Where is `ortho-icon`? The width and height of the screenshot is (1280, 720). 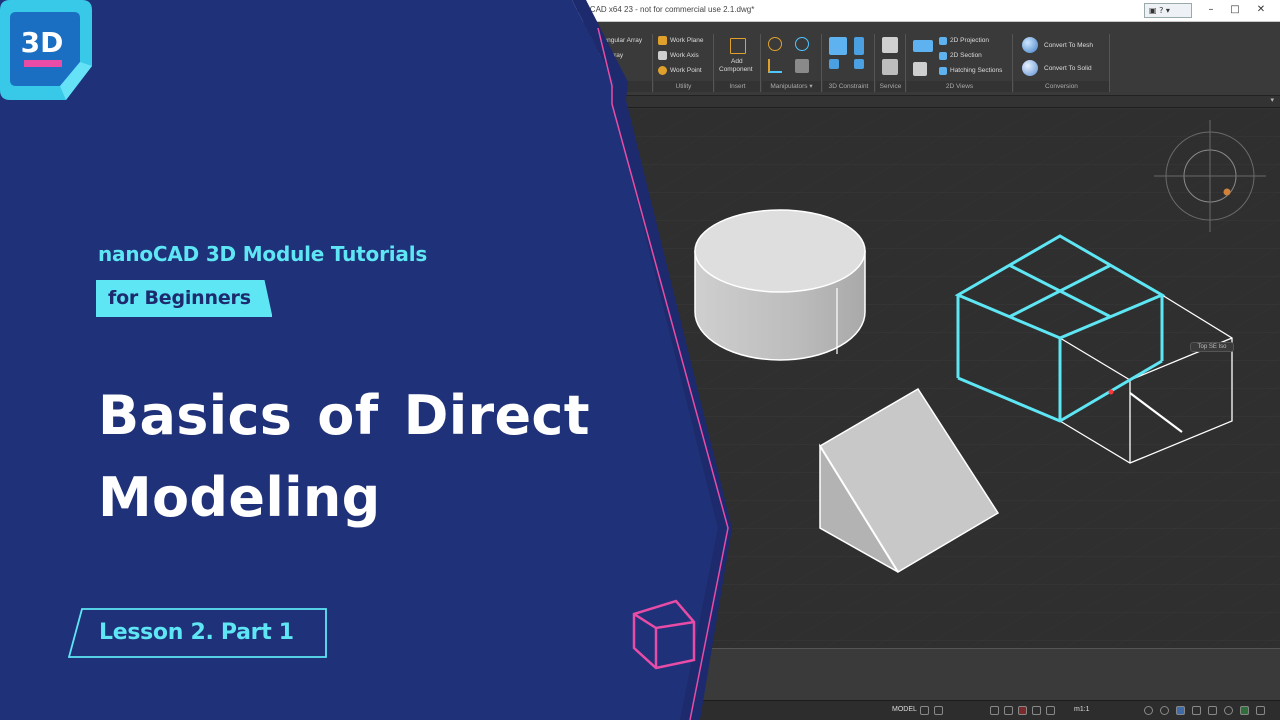 ortho-icon is located at coordinates (1008, 710).